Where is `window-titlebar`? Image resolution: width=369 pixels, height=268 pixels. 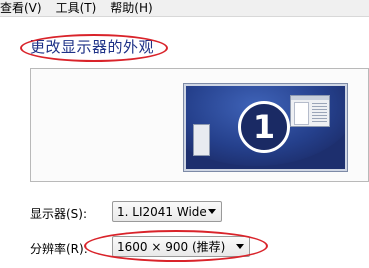 window-titlebar is located at coordinates (310, 98).